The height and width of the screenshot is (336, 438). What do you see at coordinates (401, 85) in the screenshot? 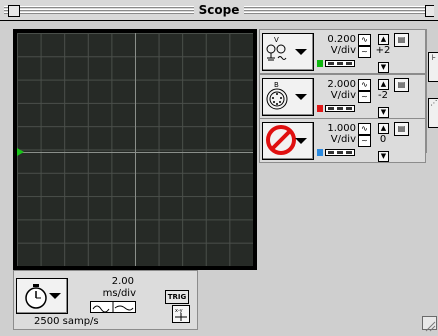
I see `channel-2-options-button: ▤` at bounding box center [401, 85].